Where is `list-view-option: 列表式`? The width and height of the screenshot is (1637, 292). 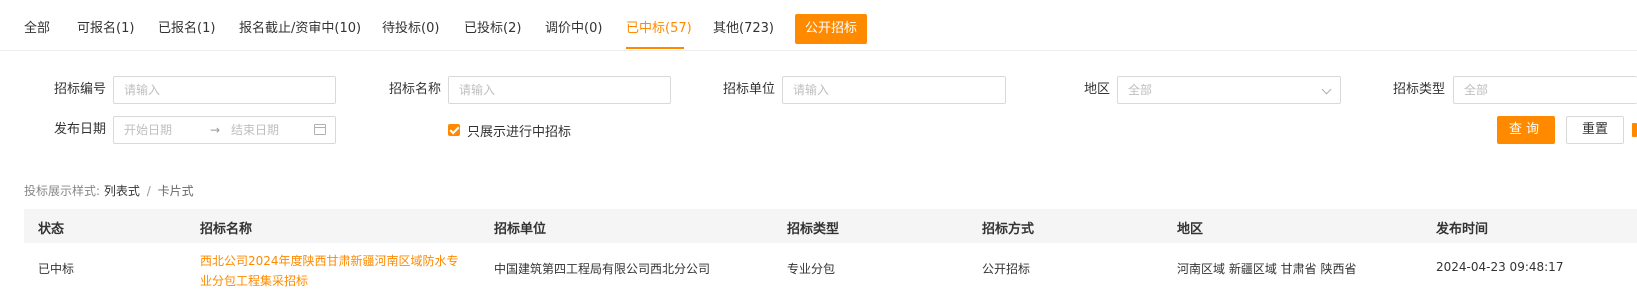
list-view-option: 列表式 is located at coordinates (122, 191).